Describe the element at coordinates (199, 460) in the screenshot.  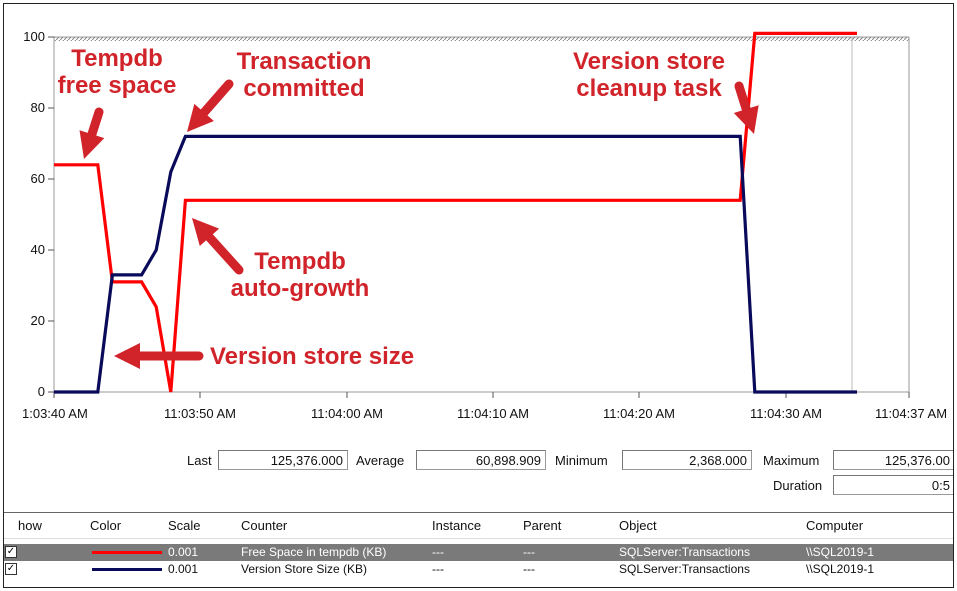
I see `last-label: Last` at that location.